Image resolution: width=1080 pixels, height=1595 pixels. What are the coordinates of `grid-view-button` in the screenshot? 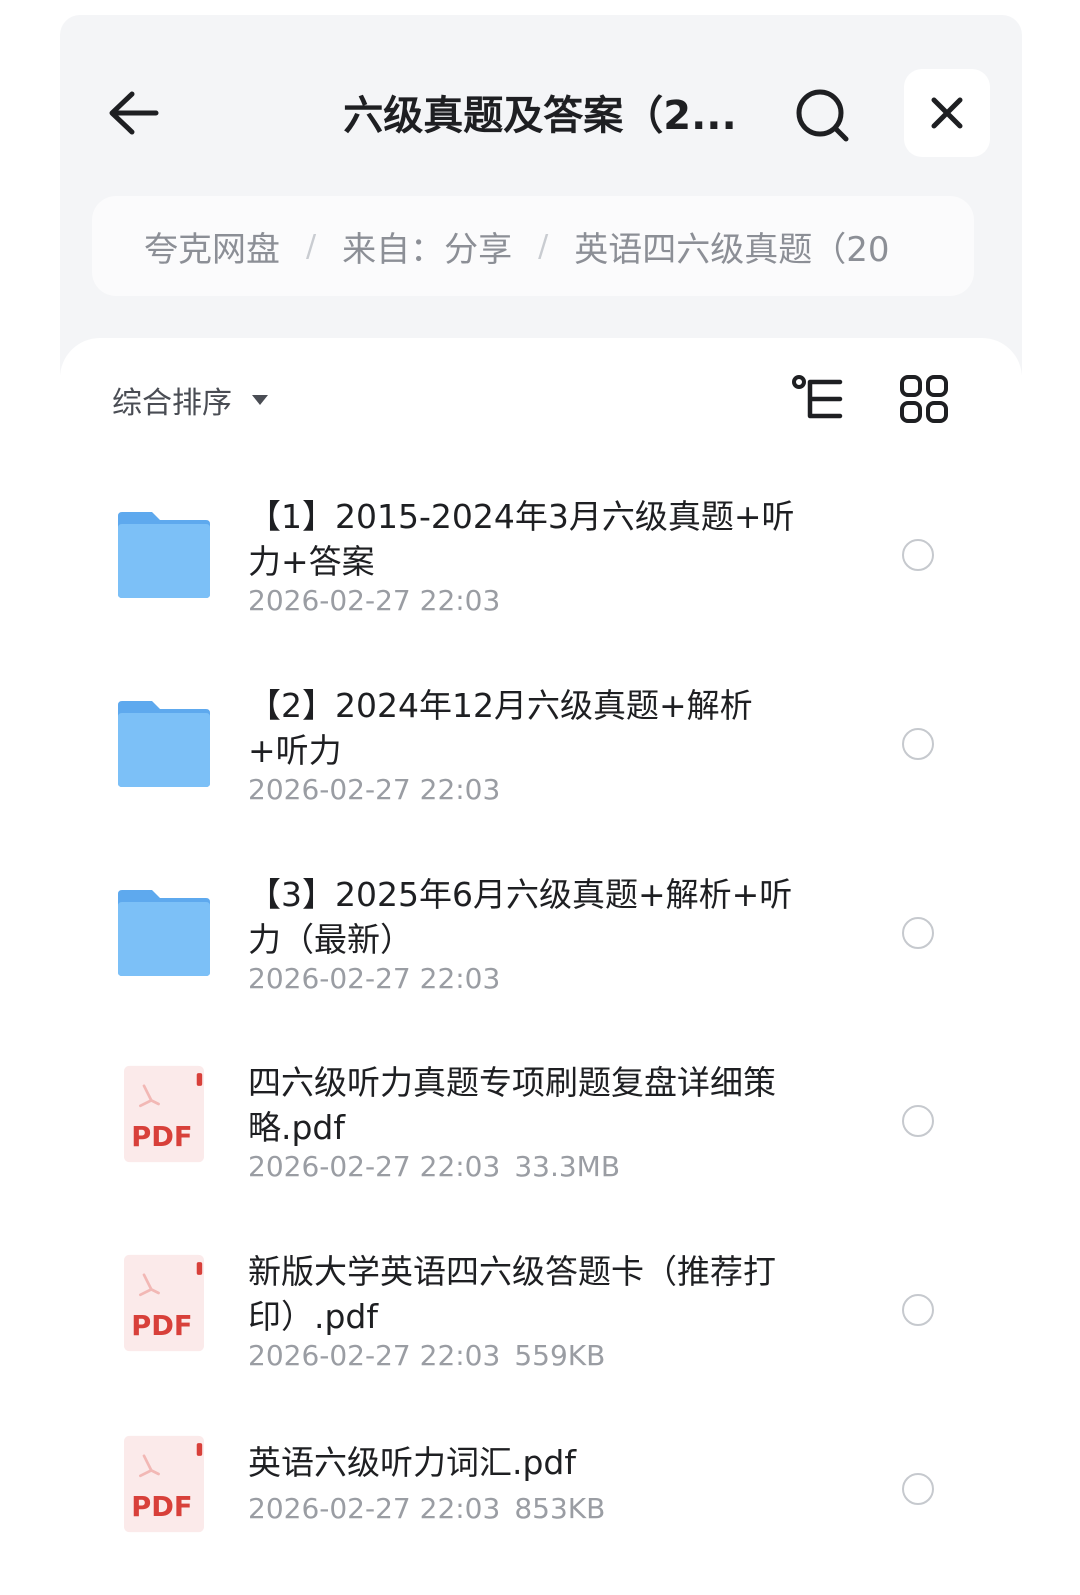 It's located at (924, 399).